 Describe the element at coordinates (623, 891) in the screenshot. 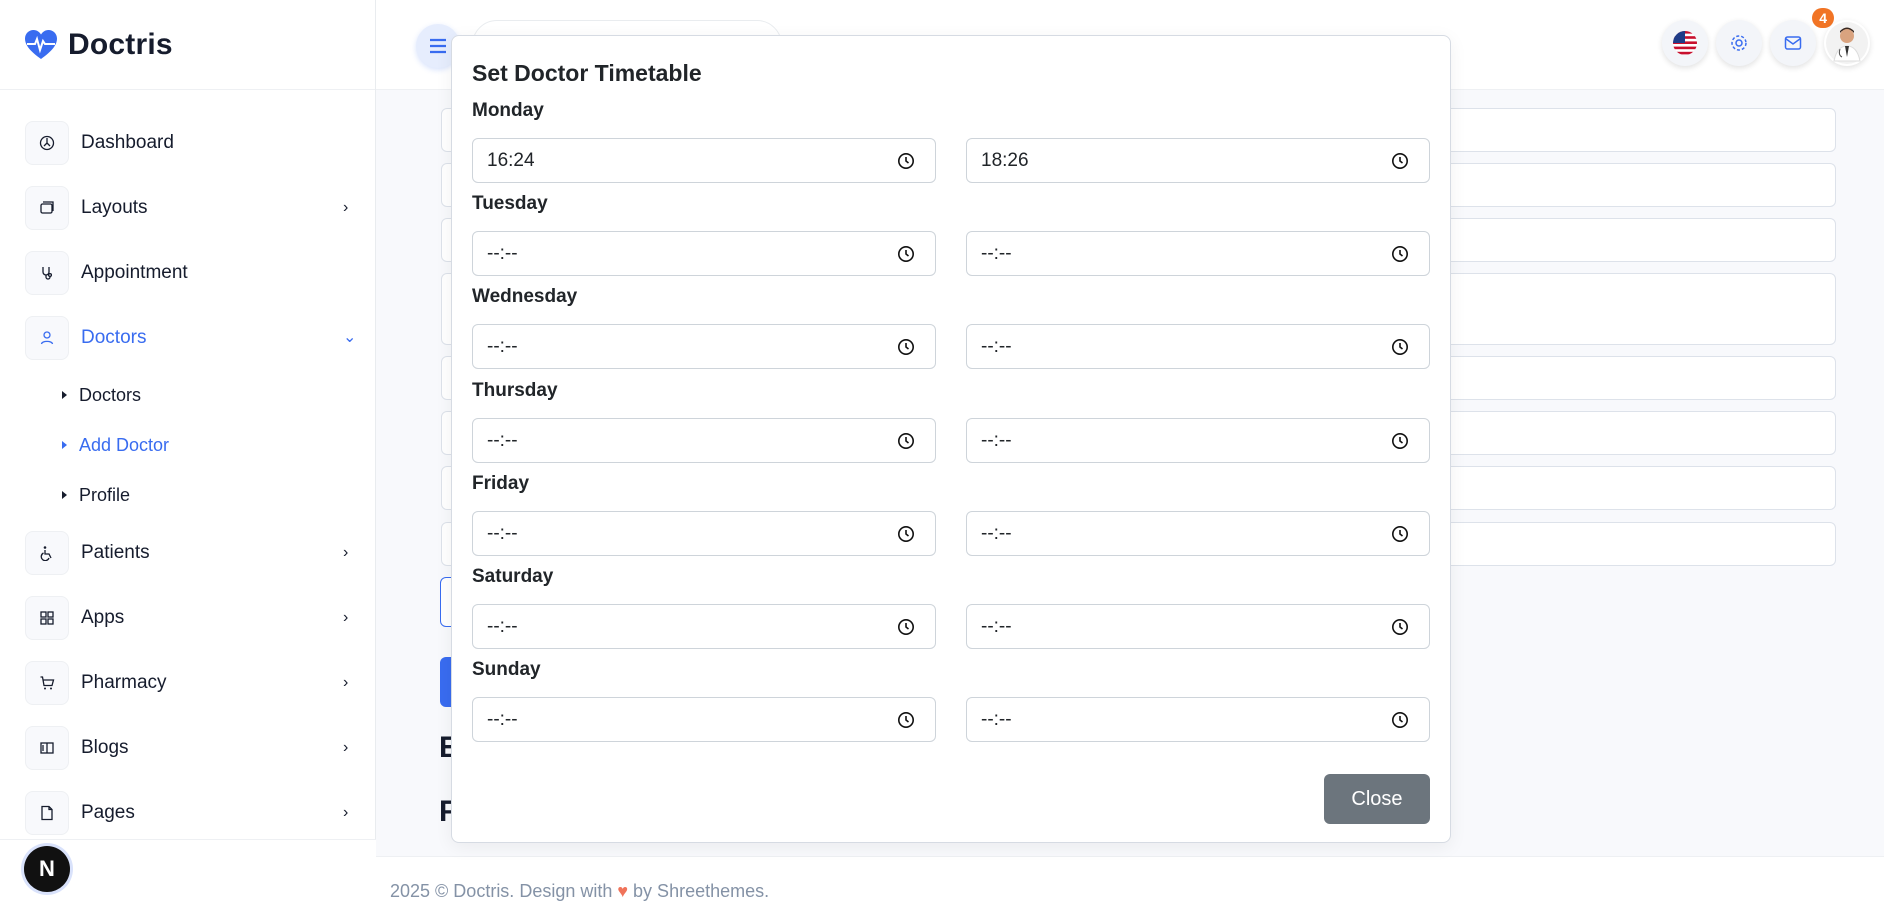

I see `heart-icon: ♥` at that location.